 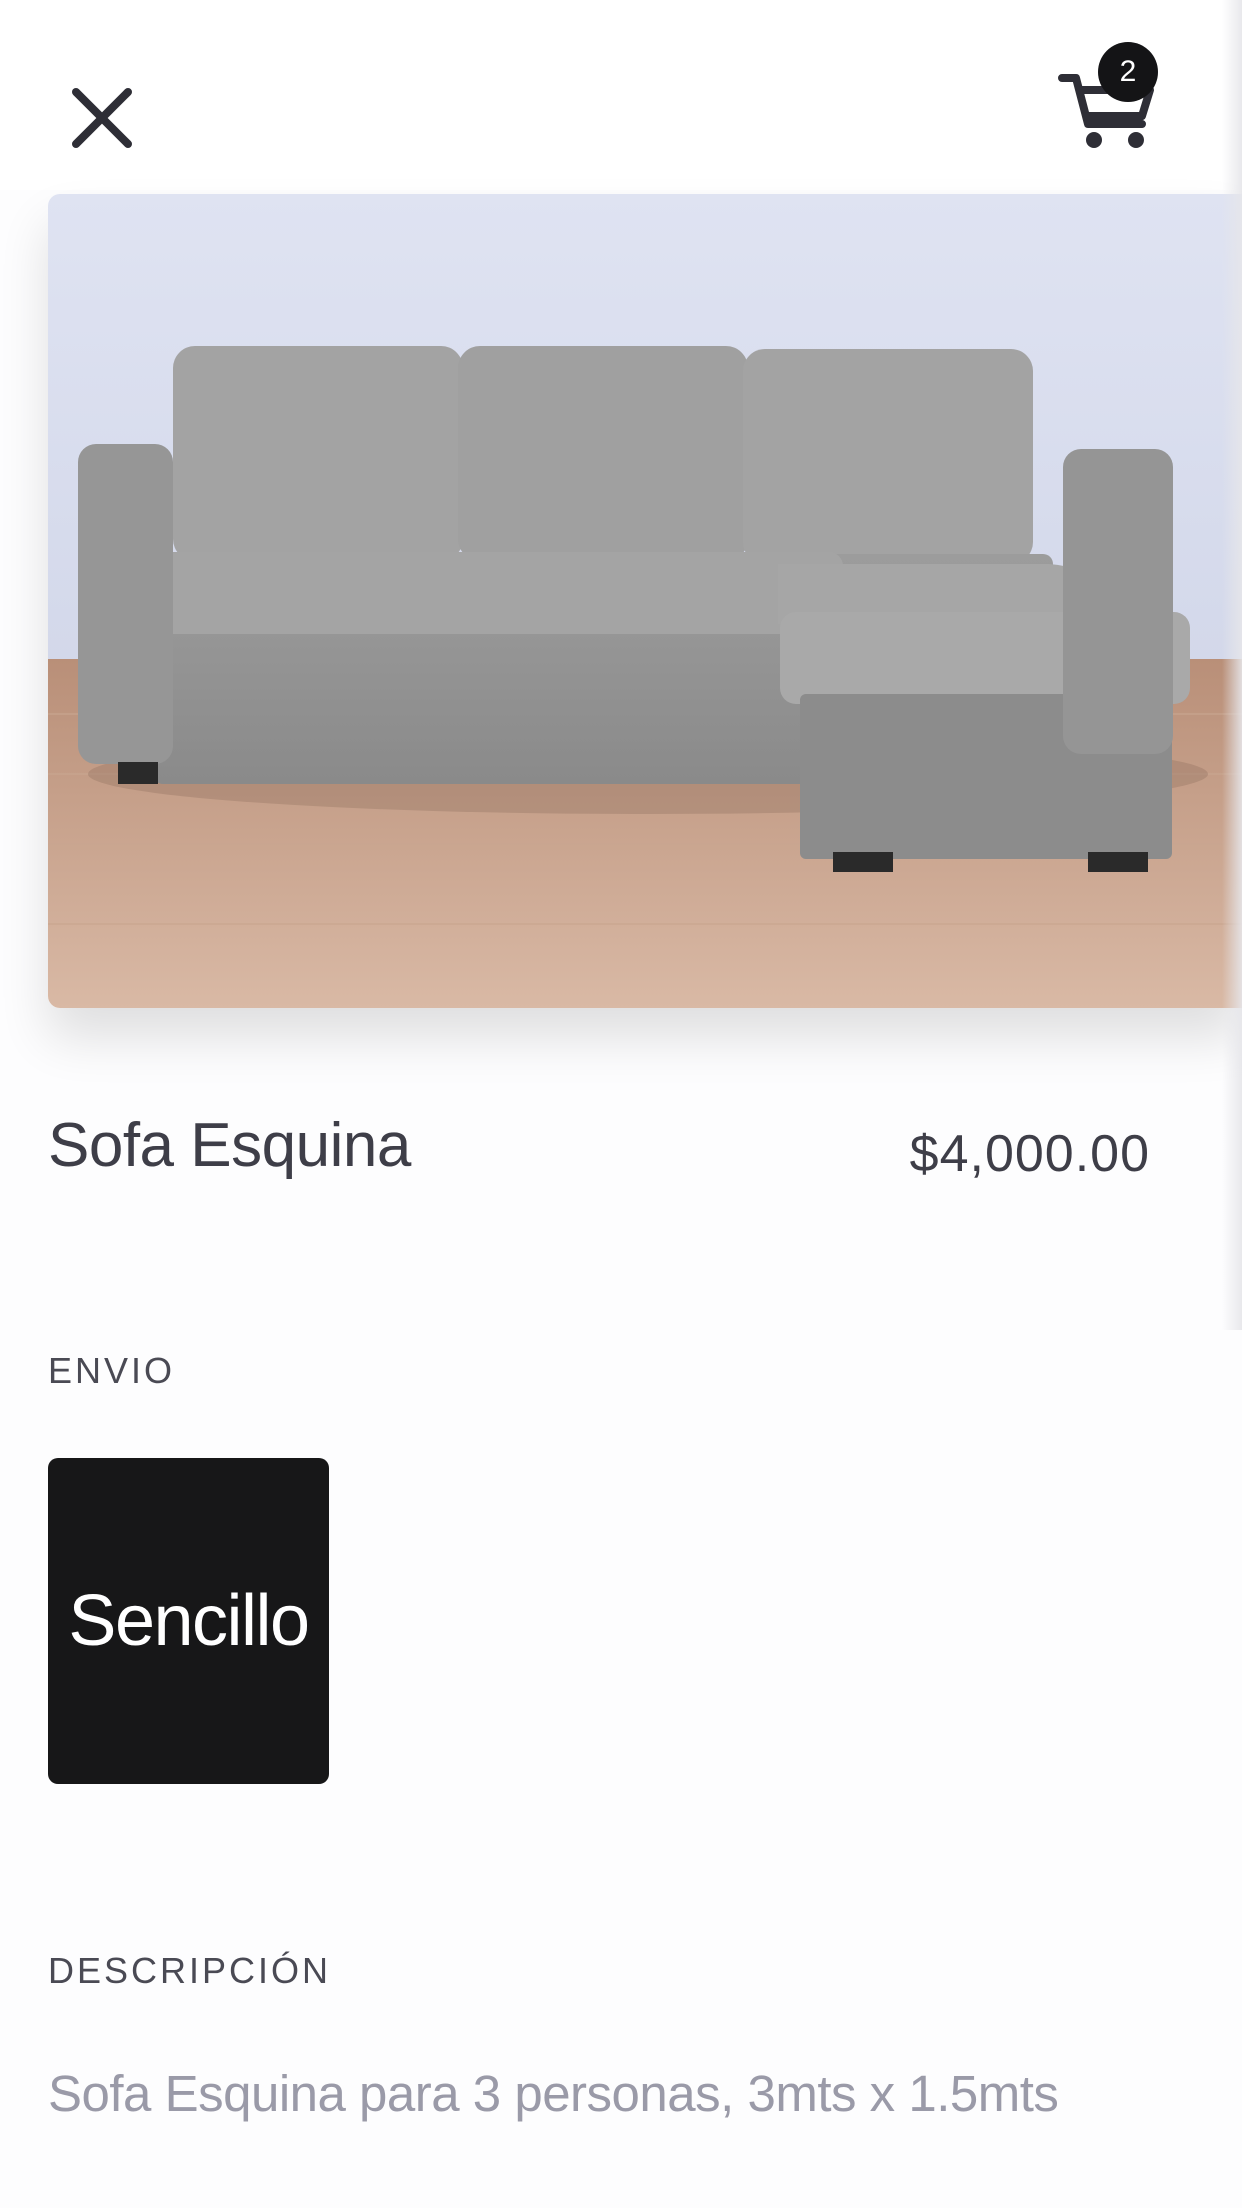 I want to click on cart-count-badge: 2, so click(x=1128, y=72).